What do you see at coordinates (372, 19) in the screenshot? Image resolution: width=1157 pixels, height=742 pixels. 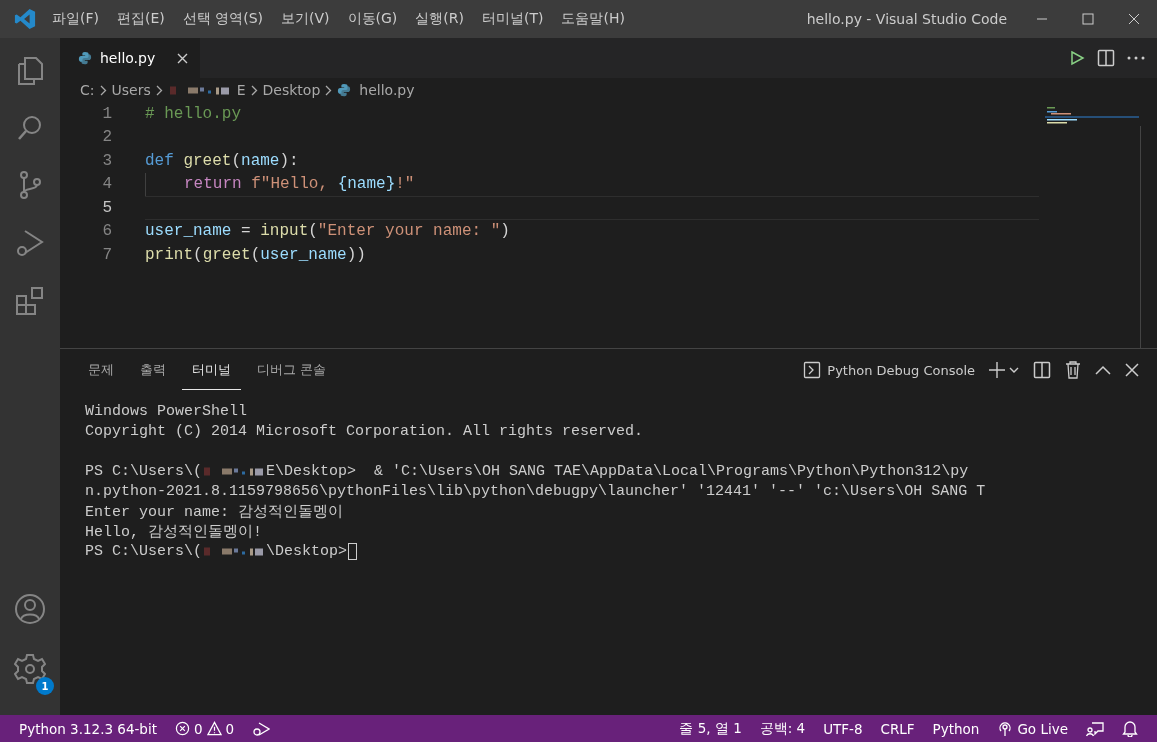 I see `menu-item: 이동(G)` at bounding box center [372, 19].